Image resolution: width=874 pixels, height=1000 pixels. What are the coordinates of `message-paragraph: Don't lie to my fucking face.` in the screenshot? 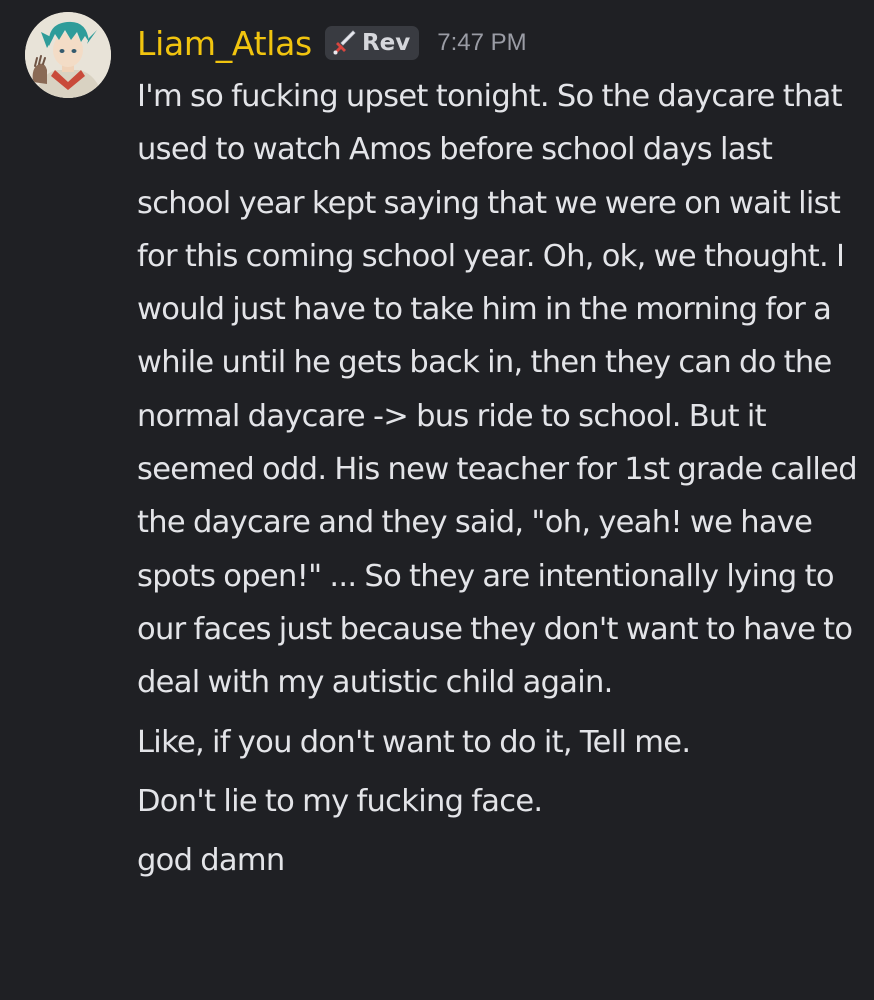 It's located at (340, 801).